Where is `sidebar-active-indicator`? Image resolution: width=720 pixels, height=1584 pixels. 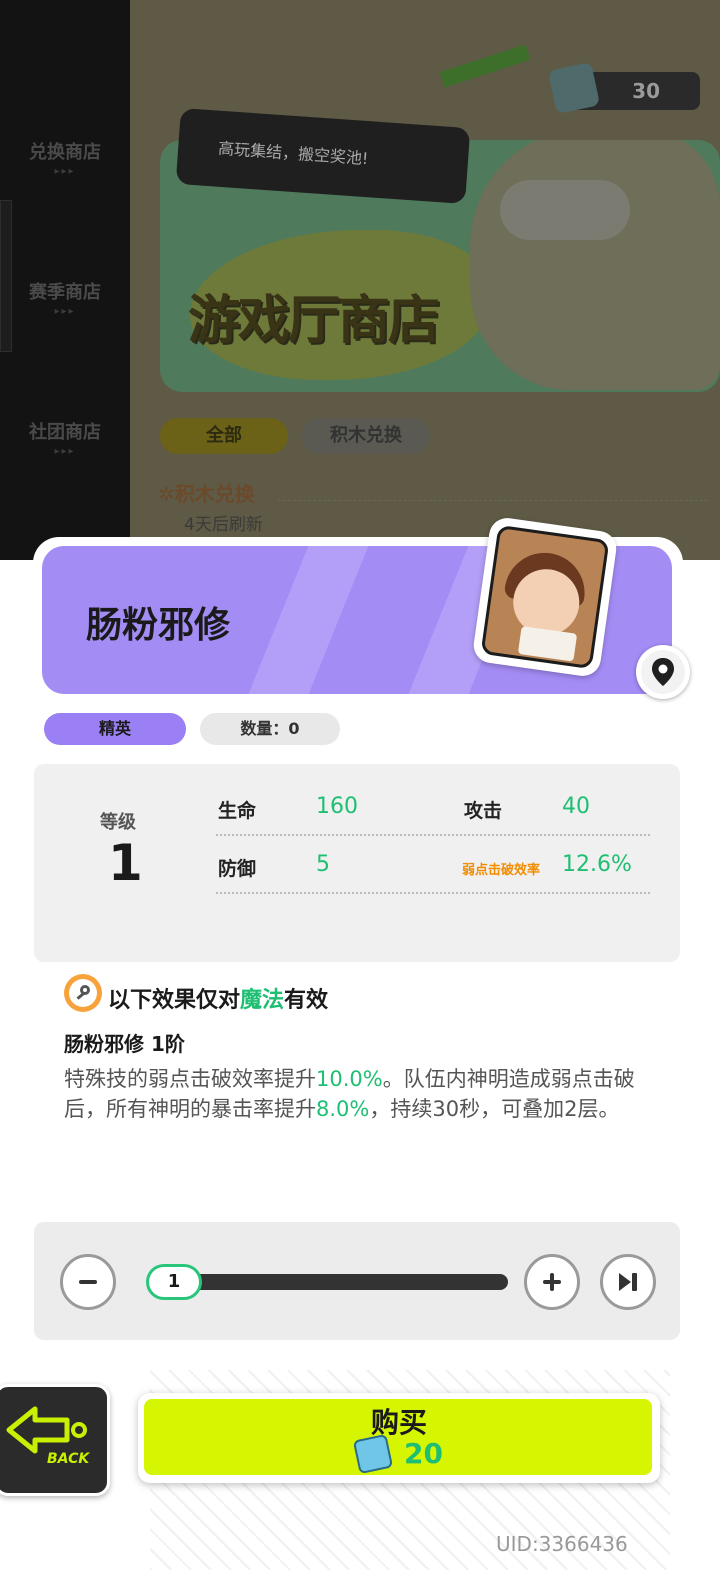 sidebar-active-indicator is located at coordinates (6, 276).